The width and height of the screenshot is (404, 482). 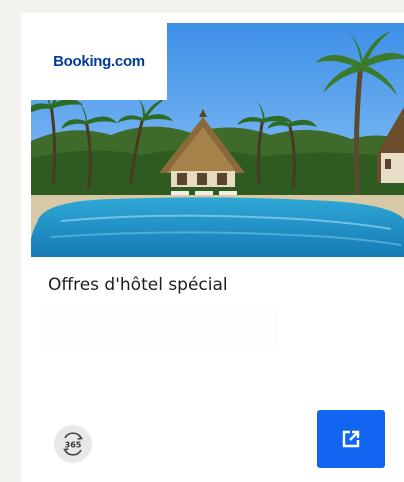 I want to click on description-placeholder, so click(x=161, y=328).